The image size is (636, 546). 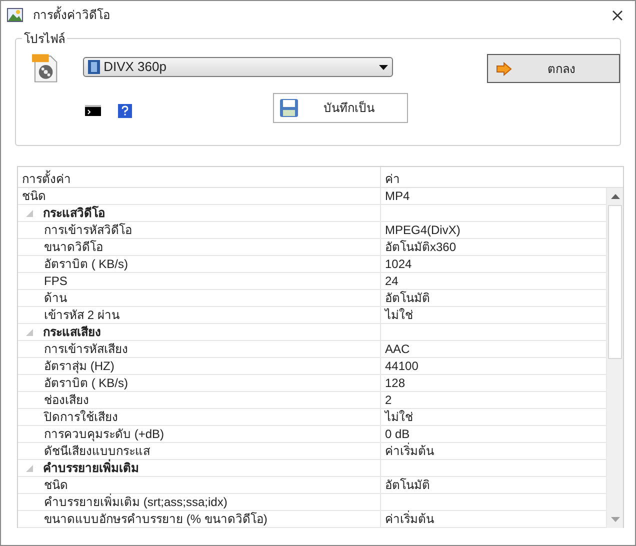 I want to click on property-name: ด้าน, so click(x=55, y=298).